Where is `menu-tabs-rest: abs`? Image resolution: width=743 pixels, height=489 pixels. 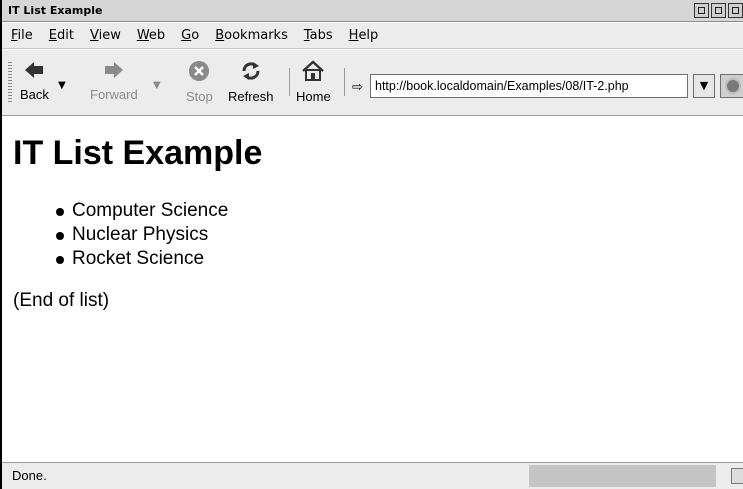
menu-tabs-rest: abs is located at coordinates (321, 35).